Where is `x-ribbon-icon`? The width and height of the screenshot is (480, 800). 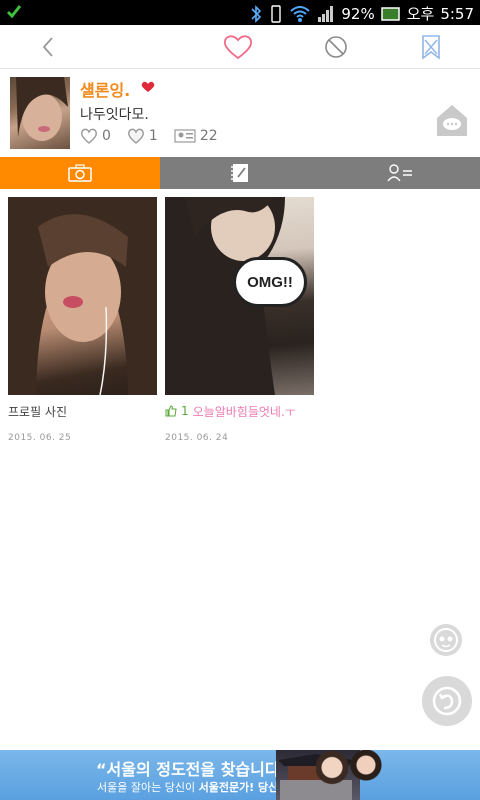 x-ribbon-icon is located at coordinates (431, 47).